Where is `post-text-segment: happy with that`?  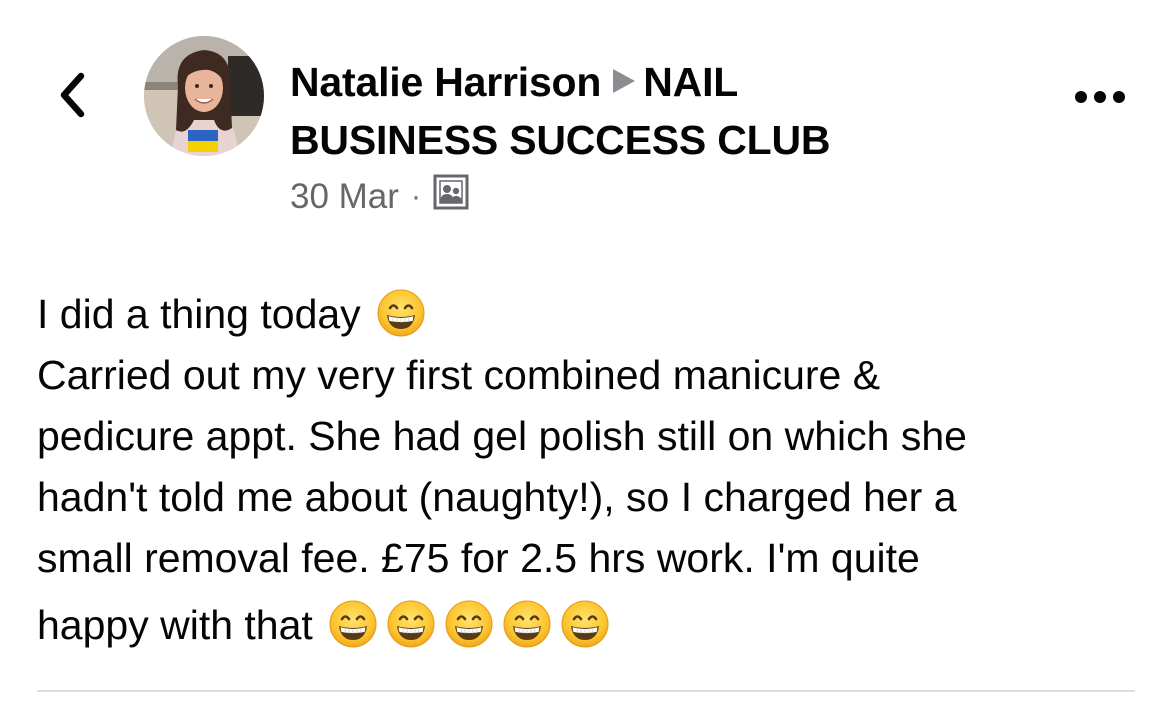 post-text-segment: happy with that is located at coordinates (175, 625).